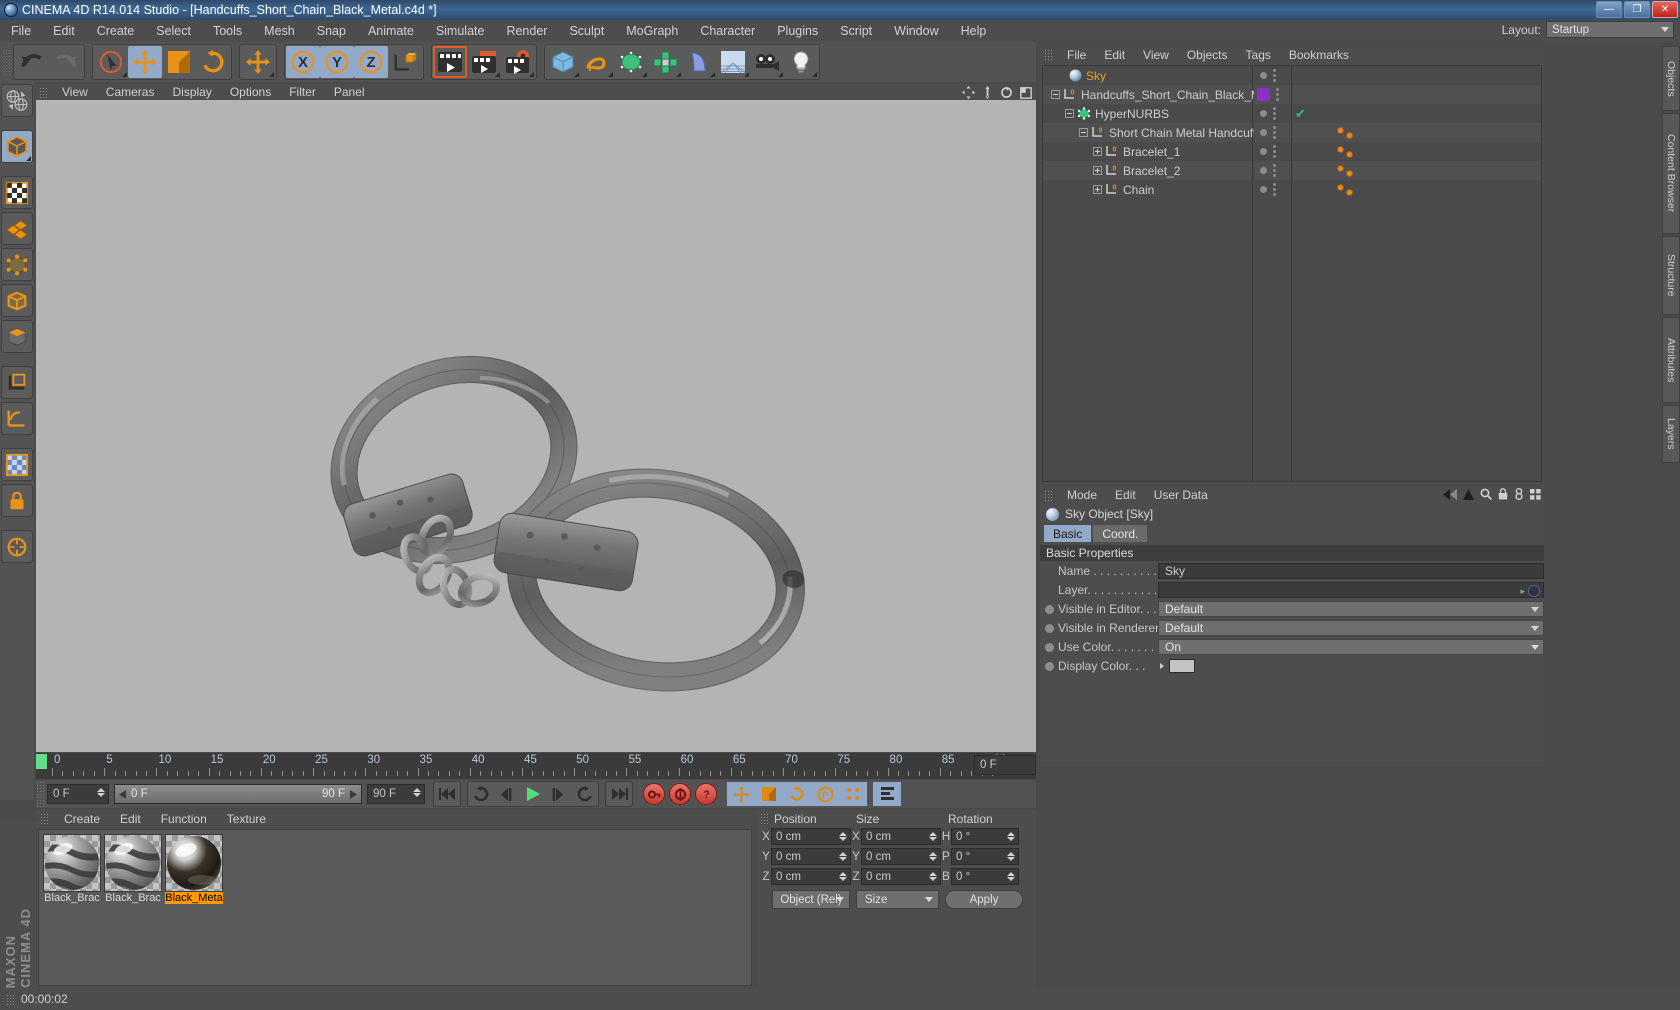 The width and height of the screenshot is (1680, 1010). Describe the element at coordinates (1147, 170) in the screenshot. I see `object-row: 0 Bracelet_2` at that location.